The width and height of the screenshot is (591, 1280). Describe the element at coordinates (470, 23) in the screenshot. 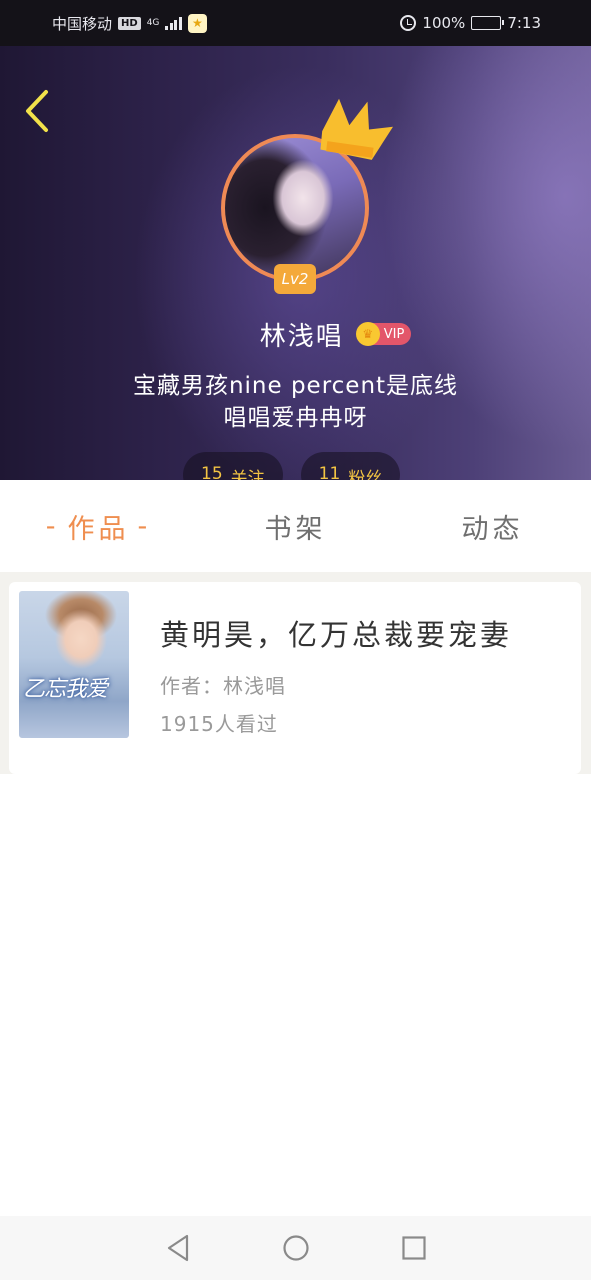

I see `status-right: 100% 7:13` at that location.